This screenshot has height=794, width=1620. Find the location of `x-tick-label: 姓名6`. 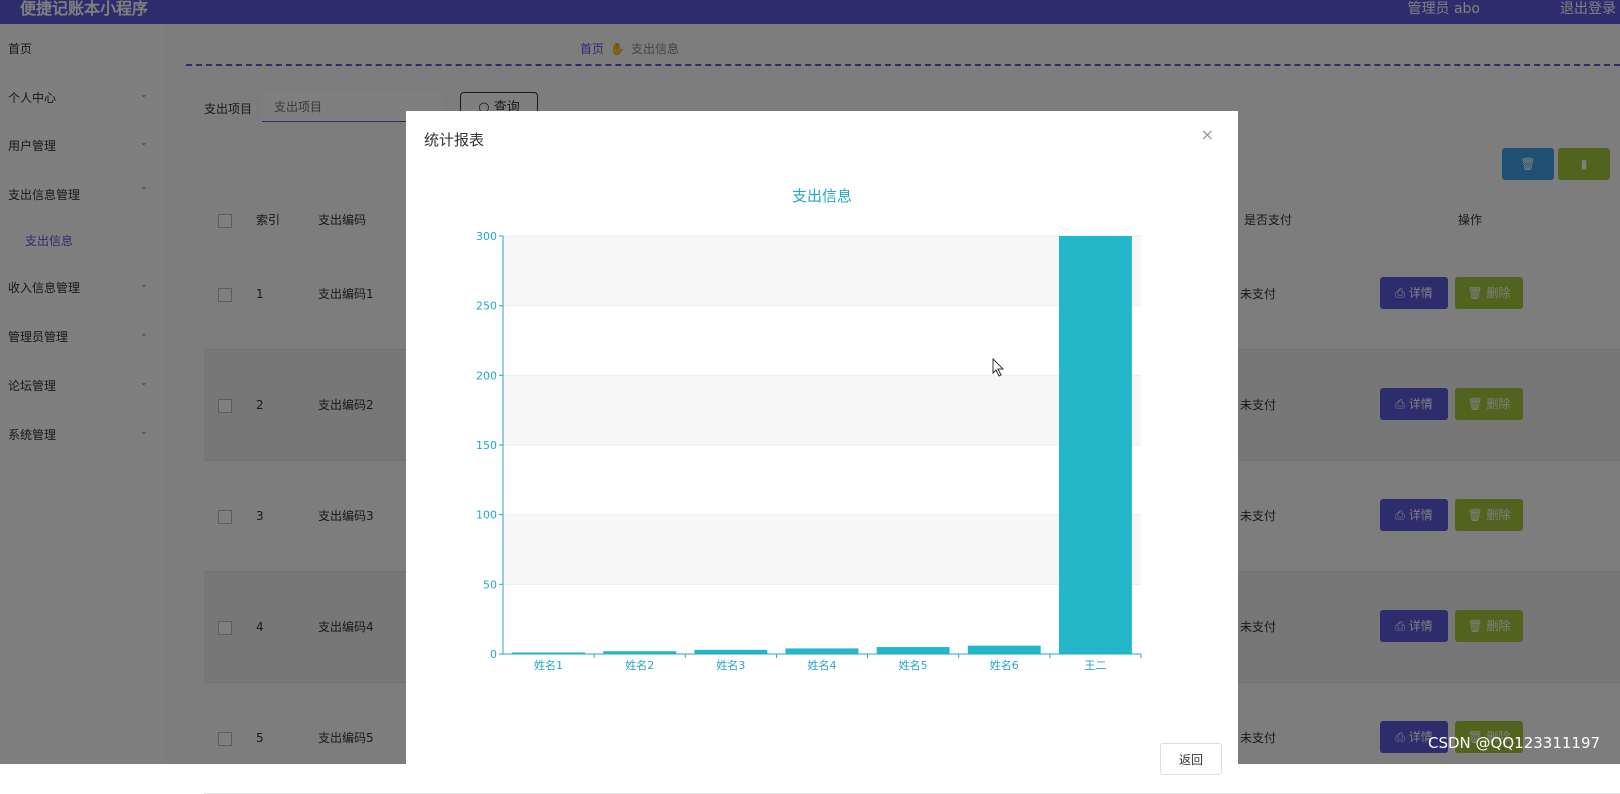

x-tick-label: 姓名6 is located at coordinates (1004, 665).